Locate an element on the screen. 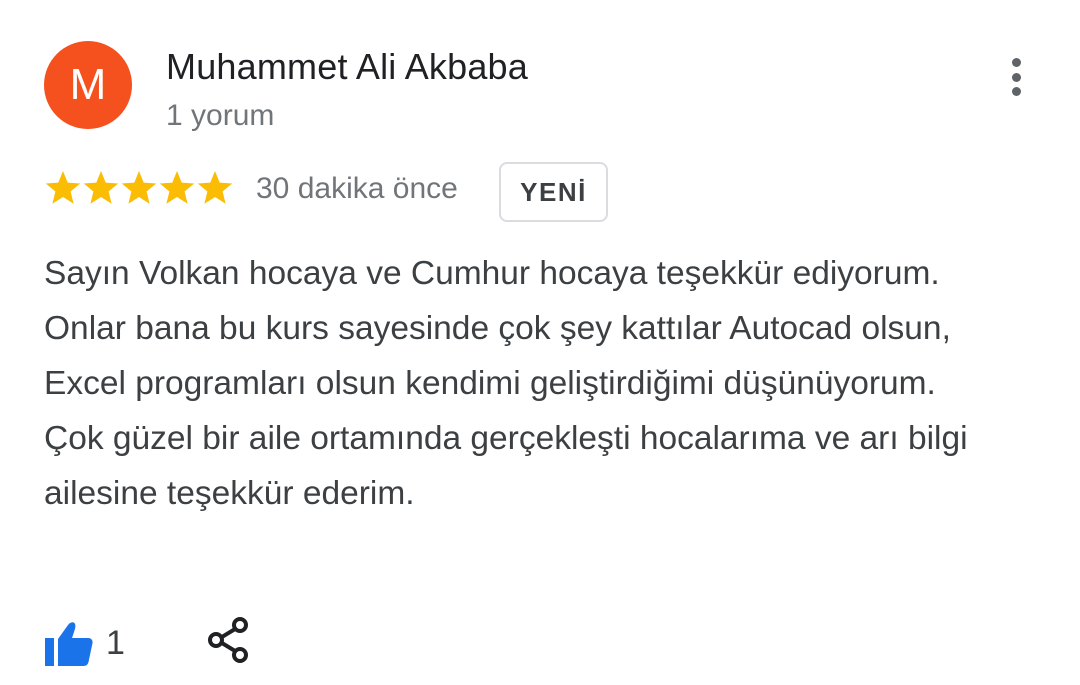 The width and height of the screenshot is (1080, 685). like-count: 1 is located at coordinates (115, 642).